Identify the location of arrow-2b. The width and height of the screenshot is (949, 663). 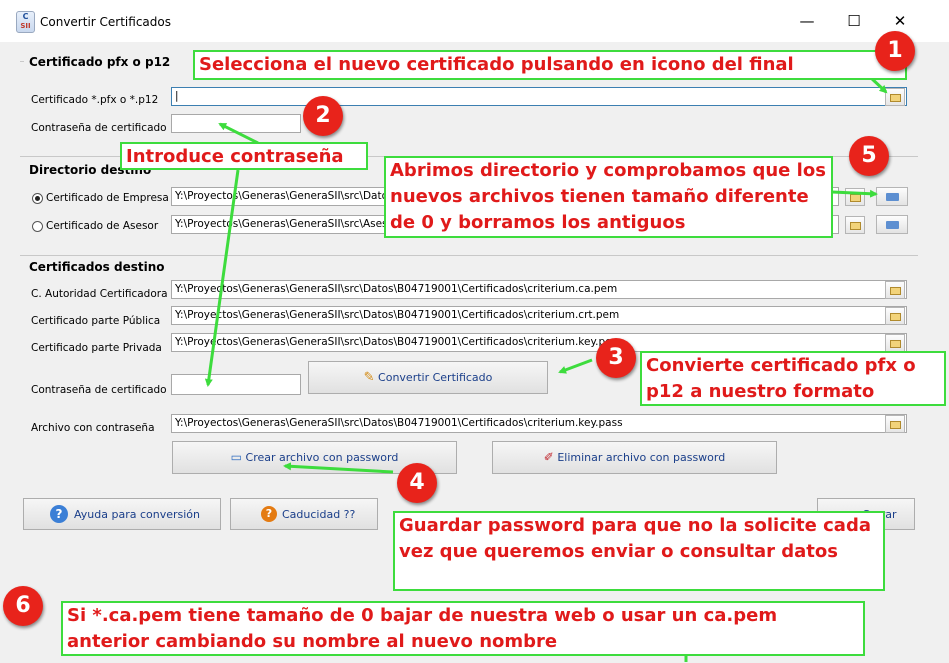
(222, 278).